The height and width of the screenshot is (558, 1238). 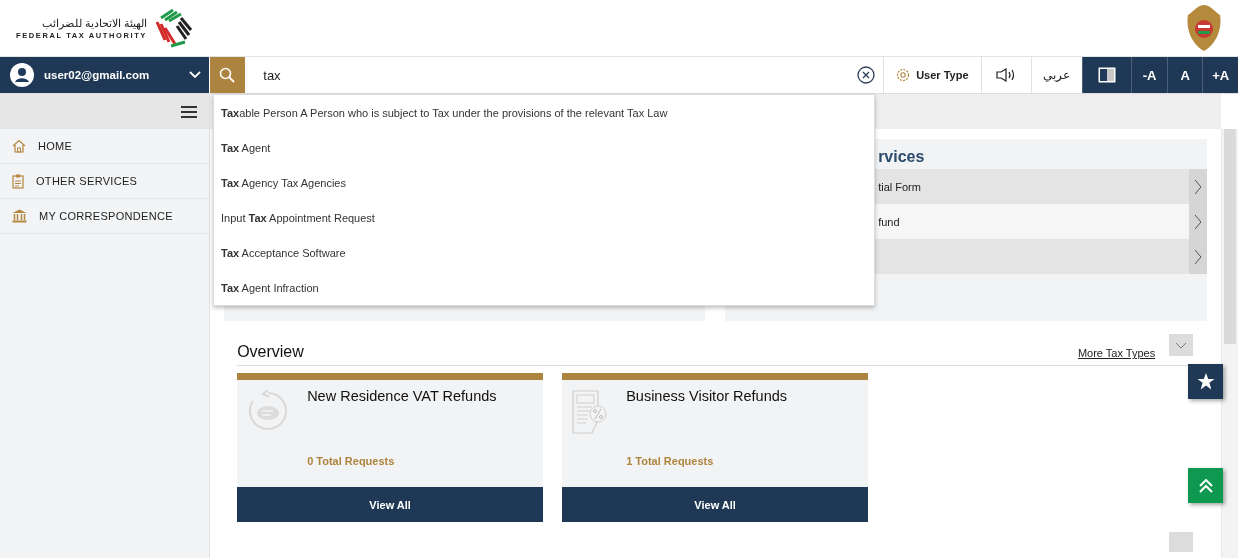 What do you see at coordinates (22, 75) in the screenshot?
I see `avatar-icon` at bounding box center [22, 75].